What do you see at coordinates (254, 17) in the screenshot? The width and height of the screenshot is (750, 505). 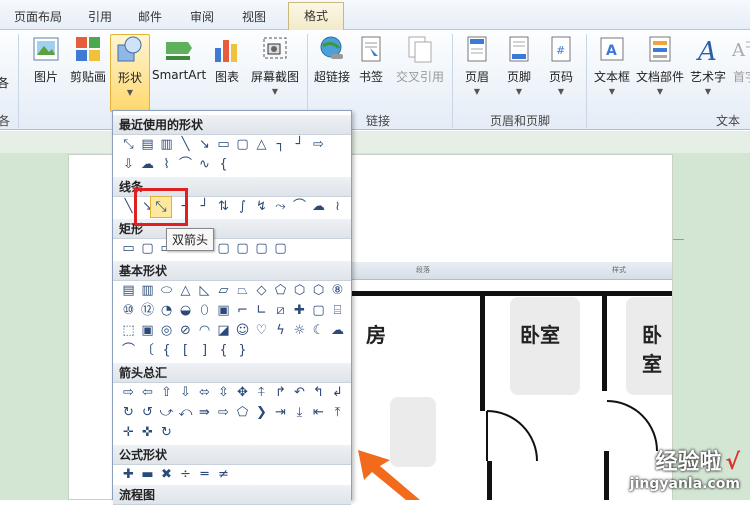 I see `tab-view: 视图` at bounding box center [254, 17].